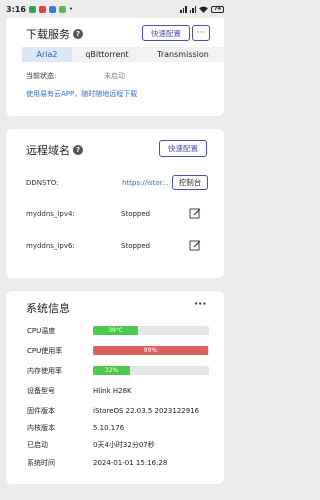  What do you see at coordinates (136, 214) in the screenshot?
I see `myddns-ipv4-status: Stopped` at bounding box center [136, 214].